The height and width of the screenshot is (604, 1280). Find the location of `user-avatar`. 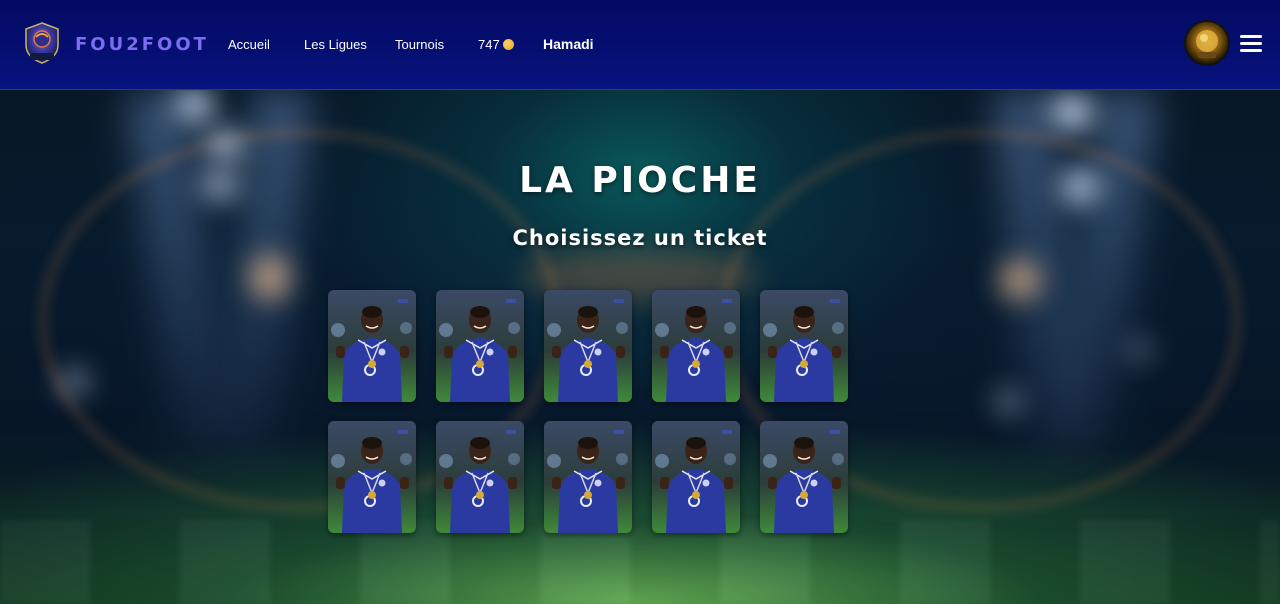

user-avatar is located at coordinates (1207, 43).